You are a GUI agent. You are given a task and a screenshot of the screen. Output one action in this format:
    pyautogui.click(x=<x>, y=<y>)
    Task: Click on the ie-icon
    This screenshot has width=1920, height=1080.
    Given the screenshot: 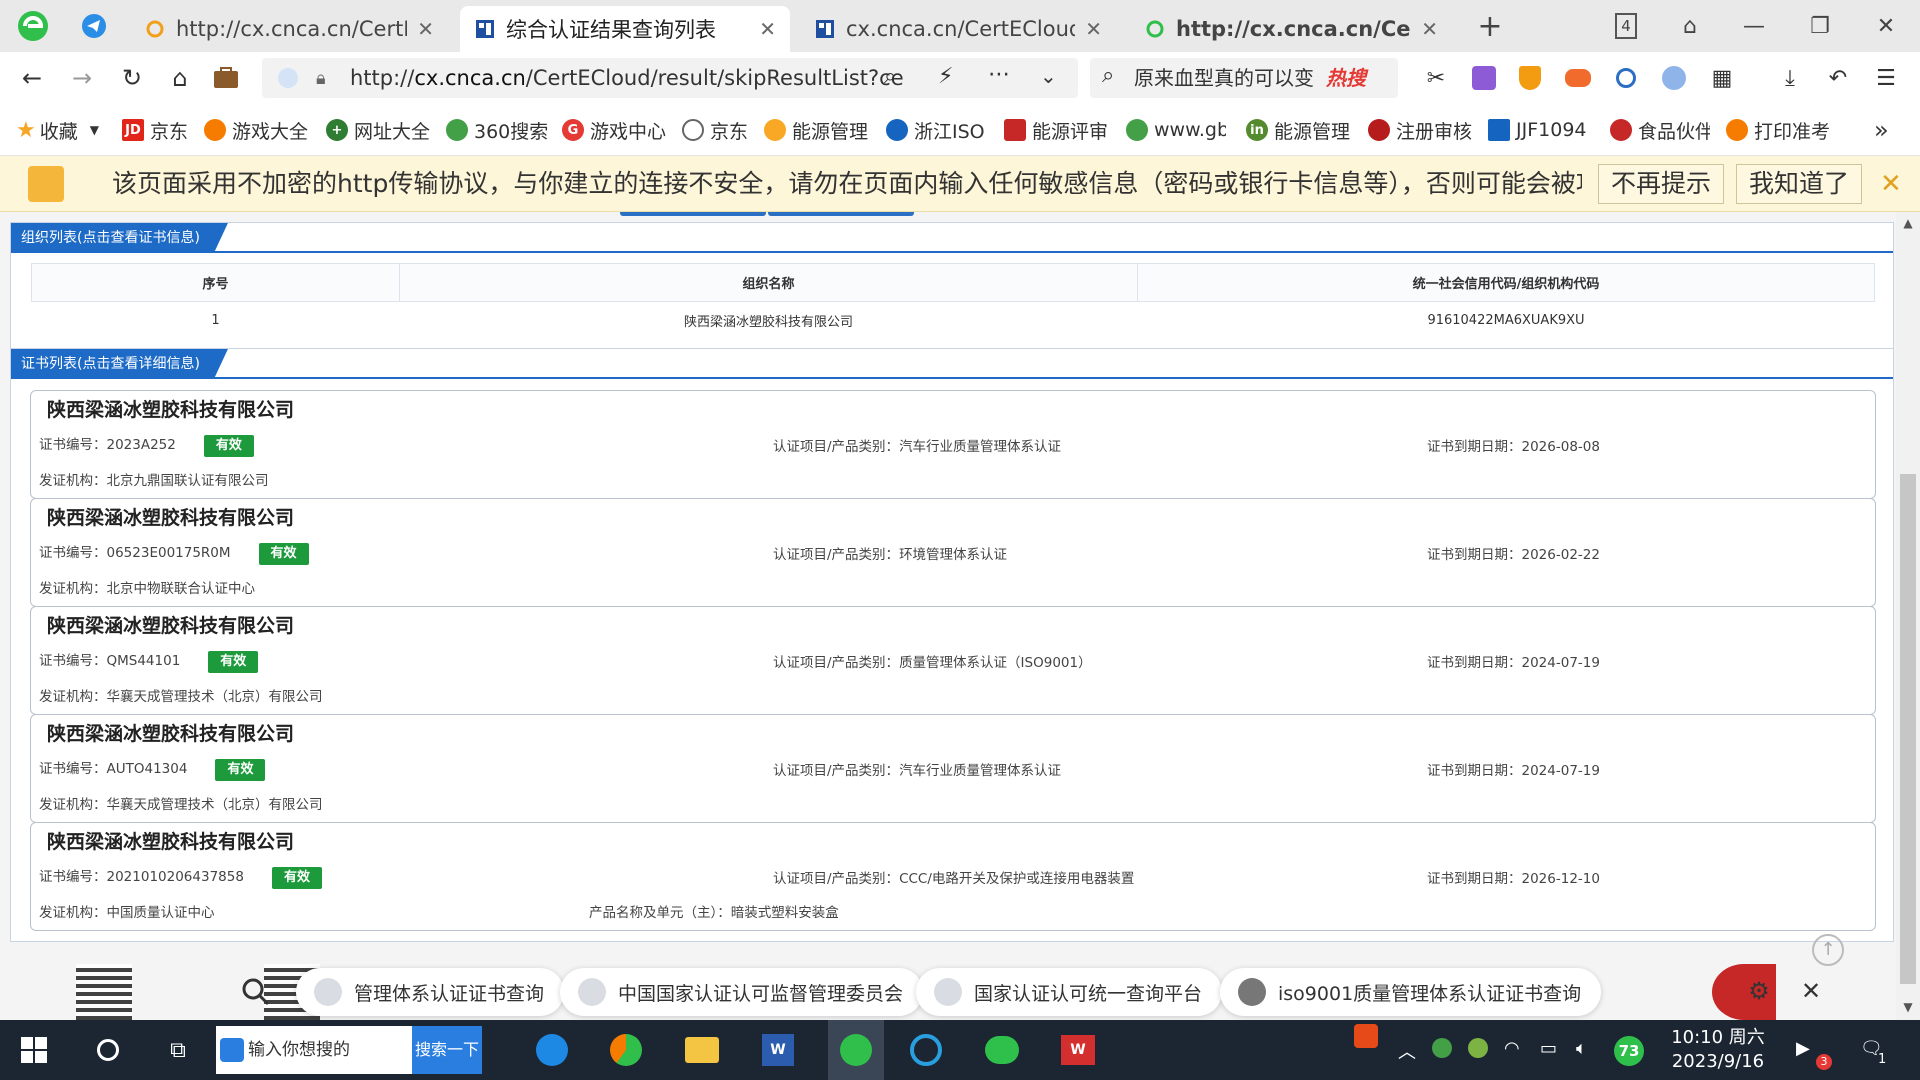 What is the action you would take?
    pyautogui.click(x=926, y=1050)
    